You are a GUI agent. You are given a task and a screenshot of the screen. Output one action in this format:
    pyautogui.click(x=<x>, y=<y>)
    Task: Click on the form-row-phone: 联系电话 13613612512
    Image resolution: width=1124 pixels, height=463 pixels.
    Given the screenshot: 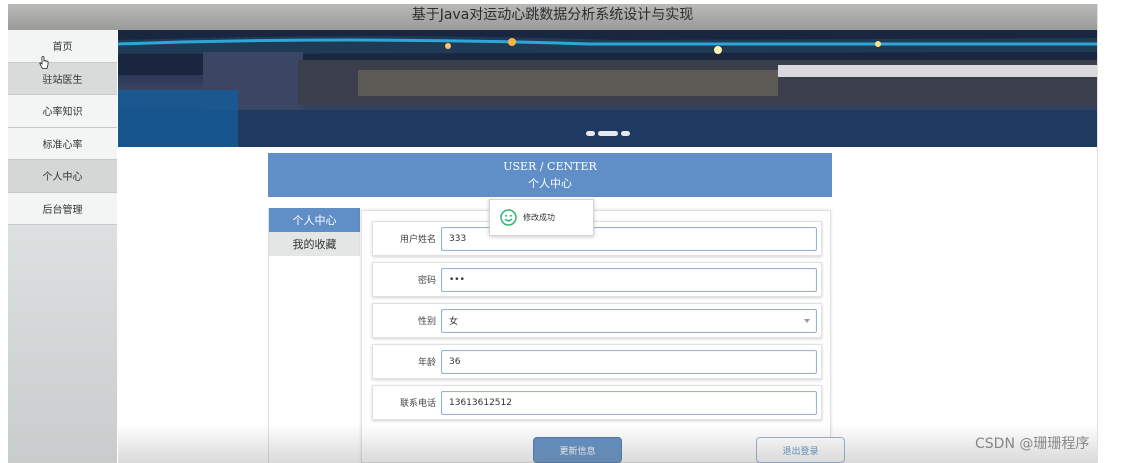 What is the action you would take?
    pyautogui.click(x=597, y=402)
    